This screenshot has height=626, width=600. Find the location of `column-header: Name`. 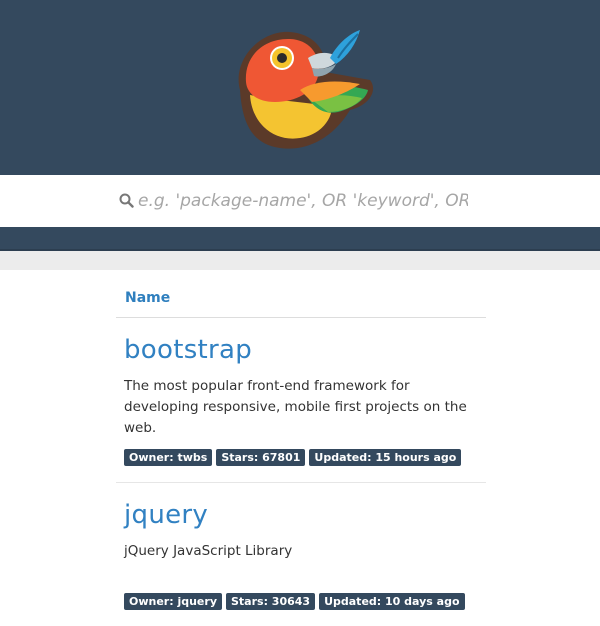

column-header: Name is located at coordinates (301, 294).